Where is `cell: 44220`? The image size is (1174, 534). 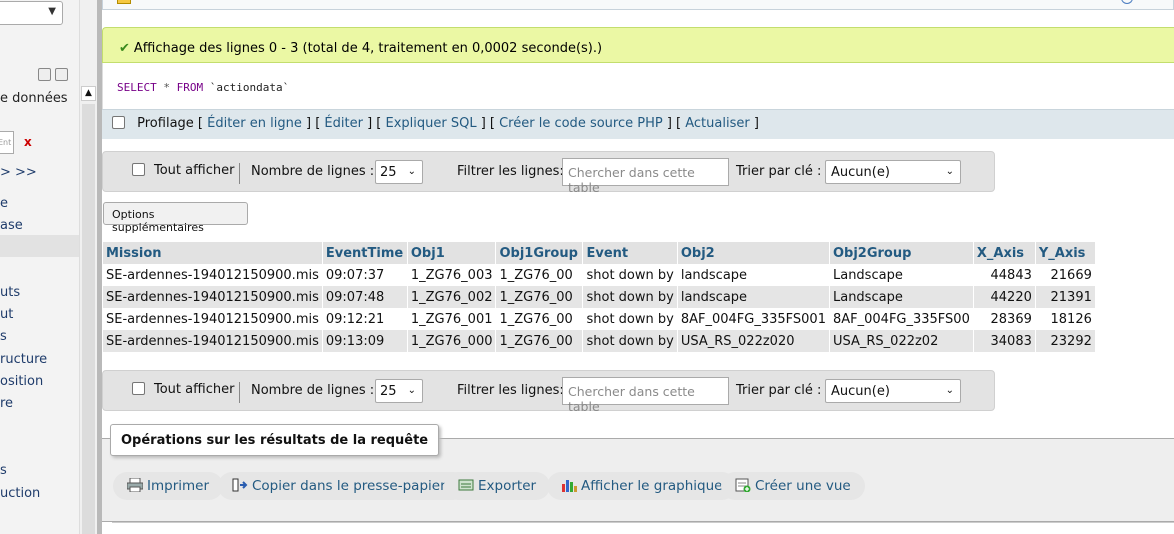 cell: 44220 is located at coordinates (1004, 297).